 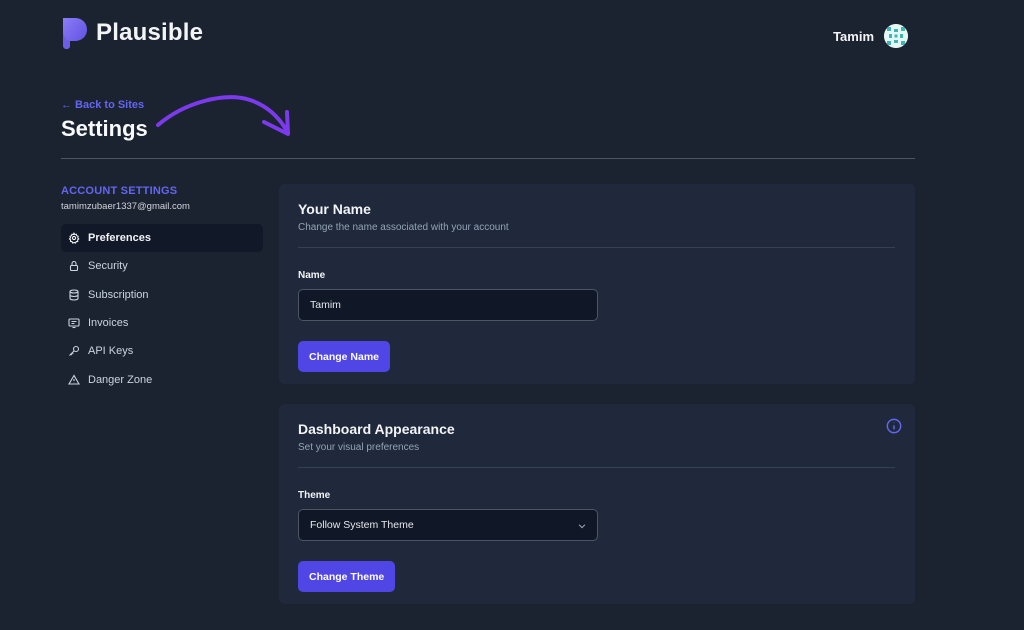 I want to click on theme-select-value: Follow System Theme, so click(x=362, y=525).